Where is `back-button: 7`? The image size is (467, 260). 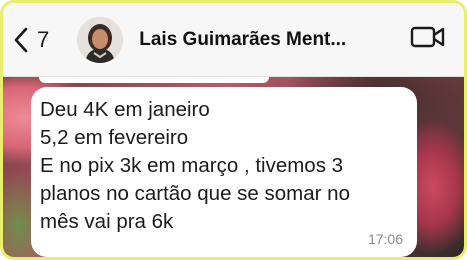
back-button: 7 is located at coordinates (31, 40).